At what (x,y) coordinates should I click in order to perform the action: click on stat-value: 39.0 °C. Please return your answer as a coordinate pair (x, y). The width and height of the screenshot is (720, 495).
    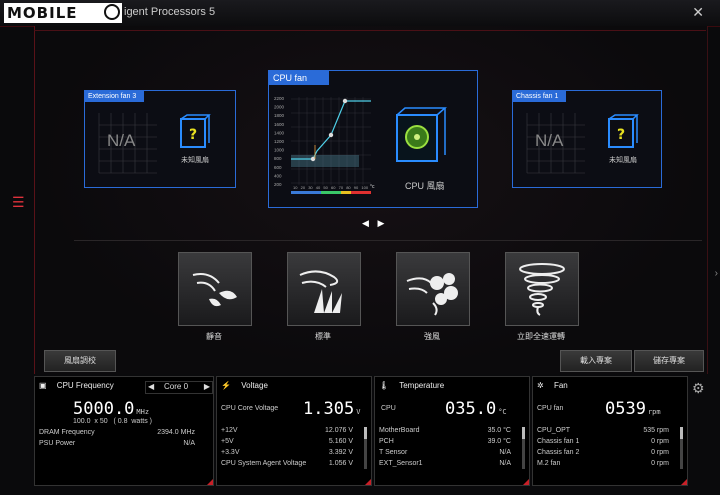
    Looking at the image, I should click on (499, 441).